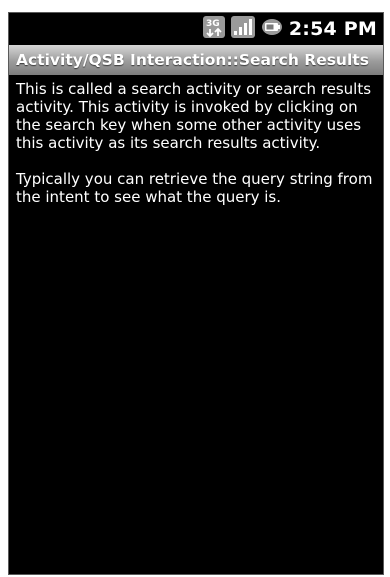 The height and width of the screenshot is (577, 390). Describe the element at coordinates (192, 60) in the screenshot. I see `page-title: Activity/QSB Interaction::Search Results` at that location.